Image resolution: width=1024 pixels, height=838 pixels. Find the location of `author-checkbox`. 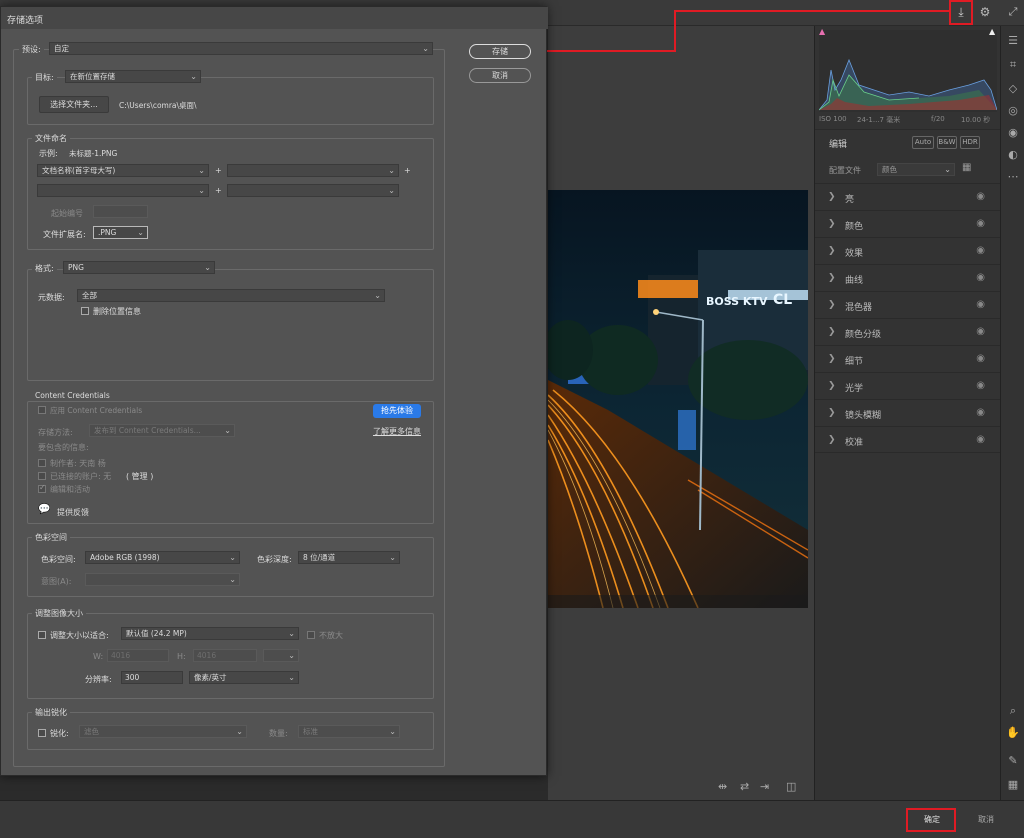

author-checkbox is located at coordinates (42, 463).